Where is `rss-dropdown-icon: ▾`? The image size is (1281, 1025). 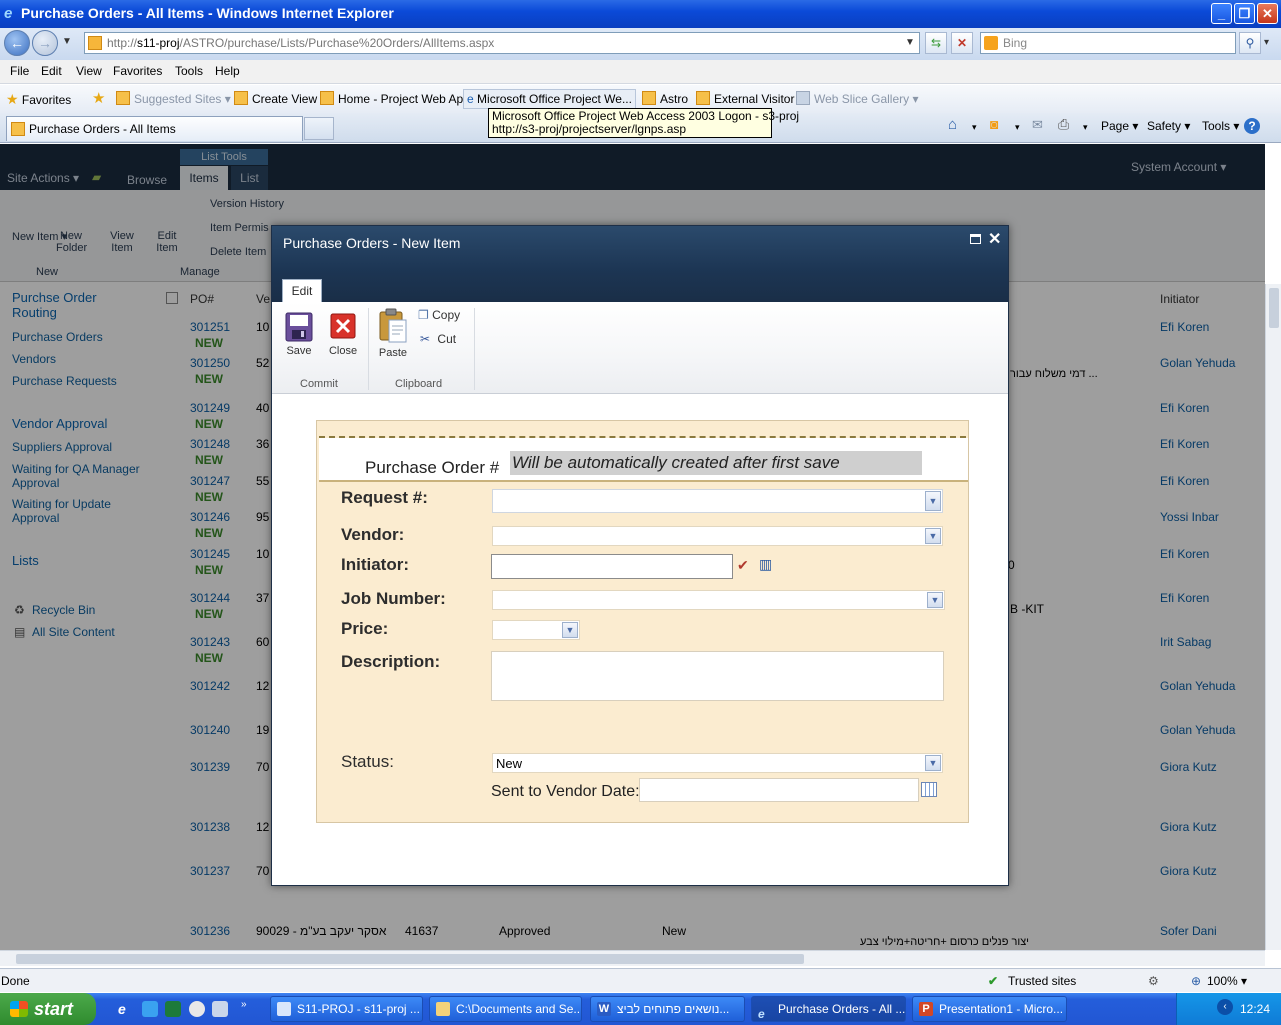 rss-dropdown-icon: ▾ is located at coordinates (1017, 127).